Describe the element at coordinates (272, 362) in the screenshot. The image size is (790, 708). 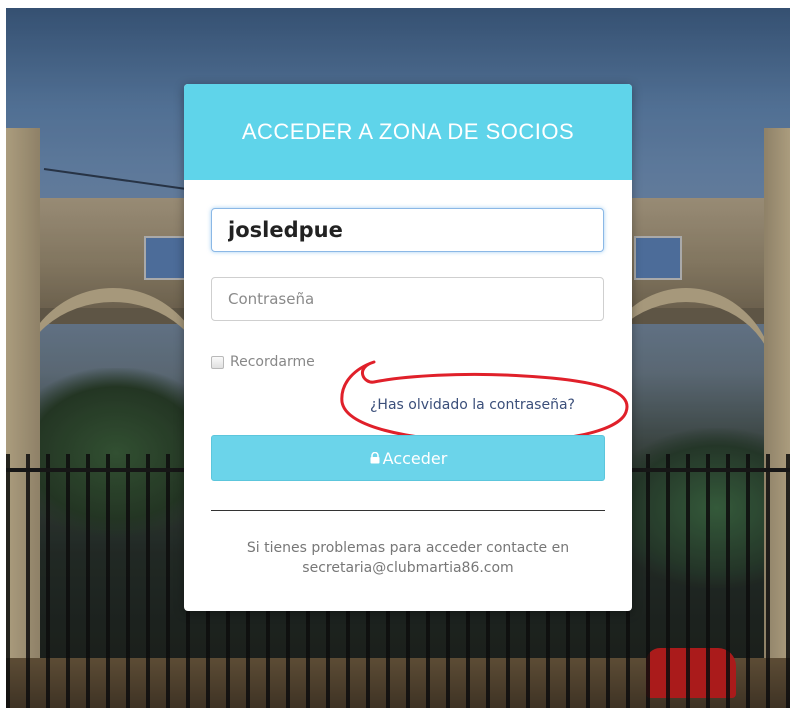
I see `remember-label: Recordarme` at that location.